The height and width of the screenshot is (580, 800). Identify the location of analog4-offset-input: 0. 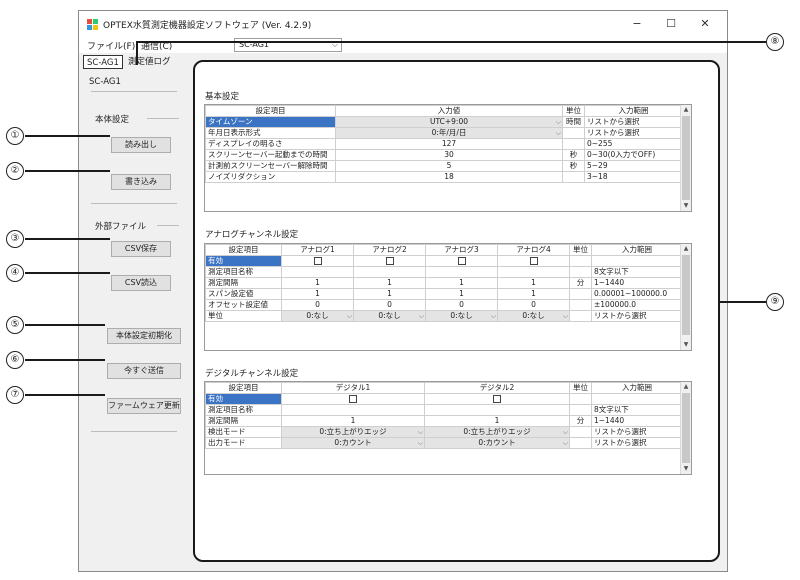
(533, 305).